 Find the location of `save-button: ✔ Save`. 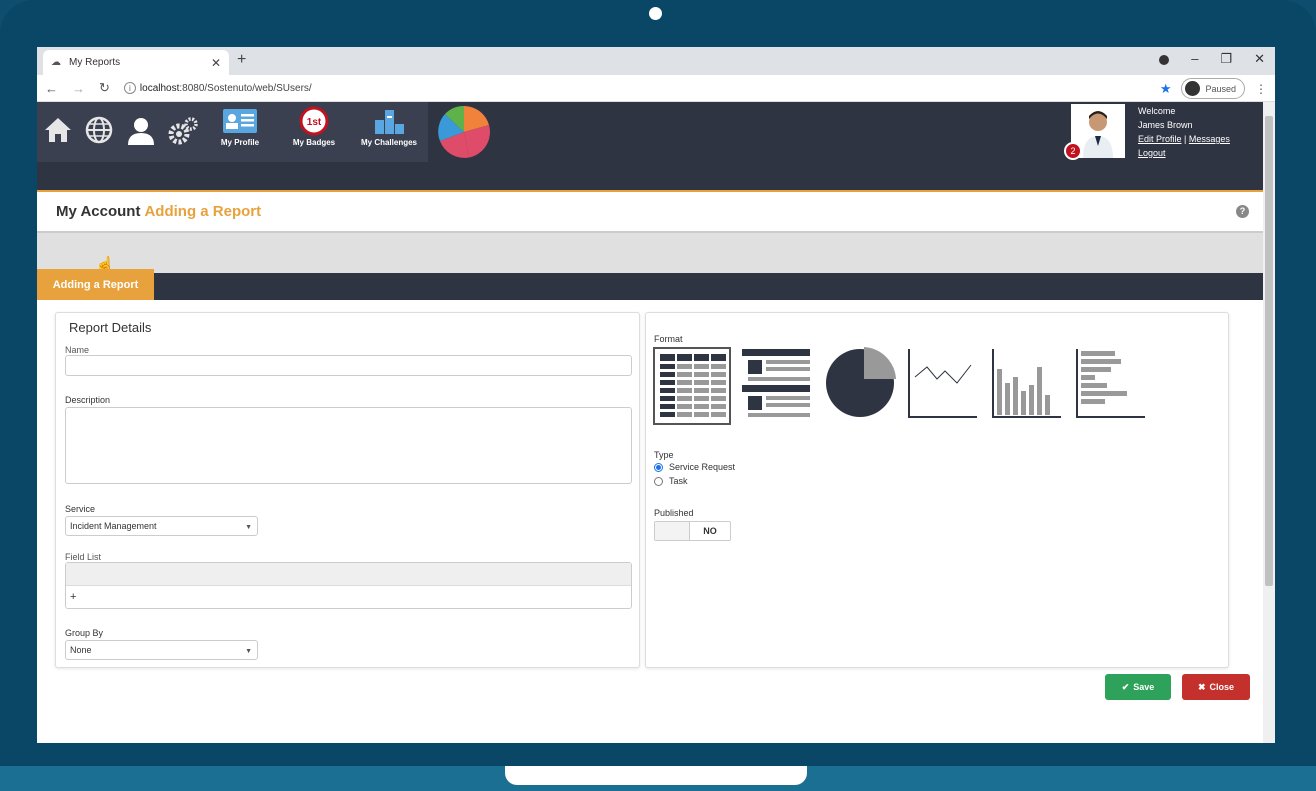

save-button: ✔ Save is located at coordinates (1138, 687).